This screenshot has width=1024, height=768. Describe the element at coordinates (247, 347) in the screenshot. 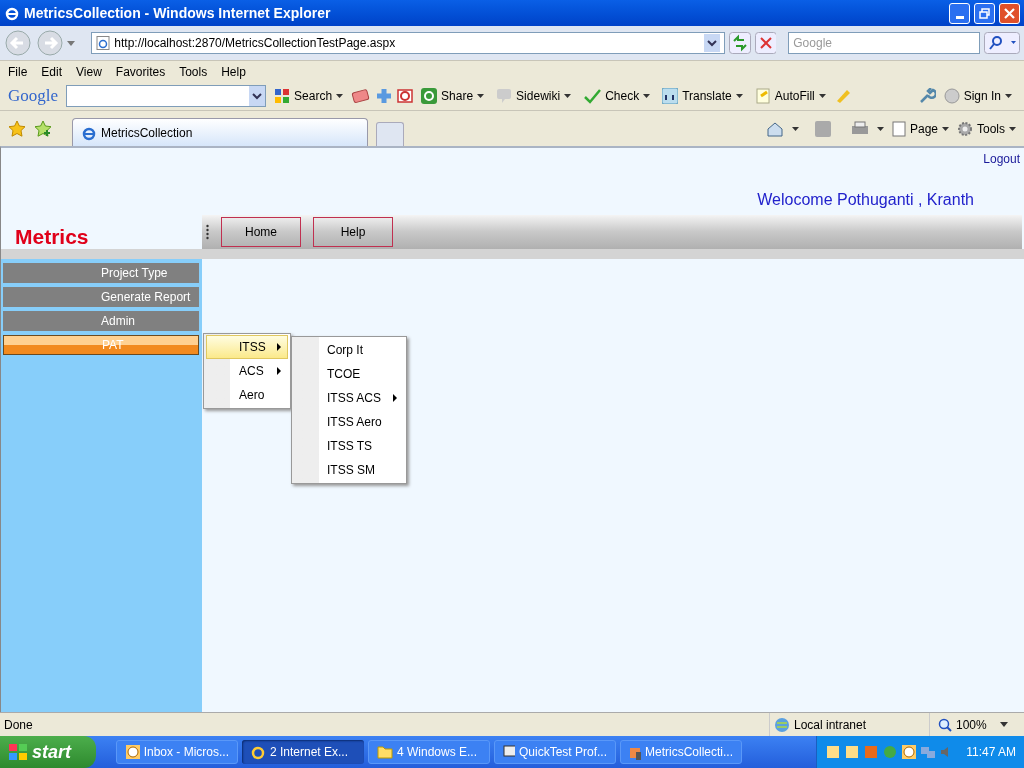

I see `menu-item: ITSS` at that location.